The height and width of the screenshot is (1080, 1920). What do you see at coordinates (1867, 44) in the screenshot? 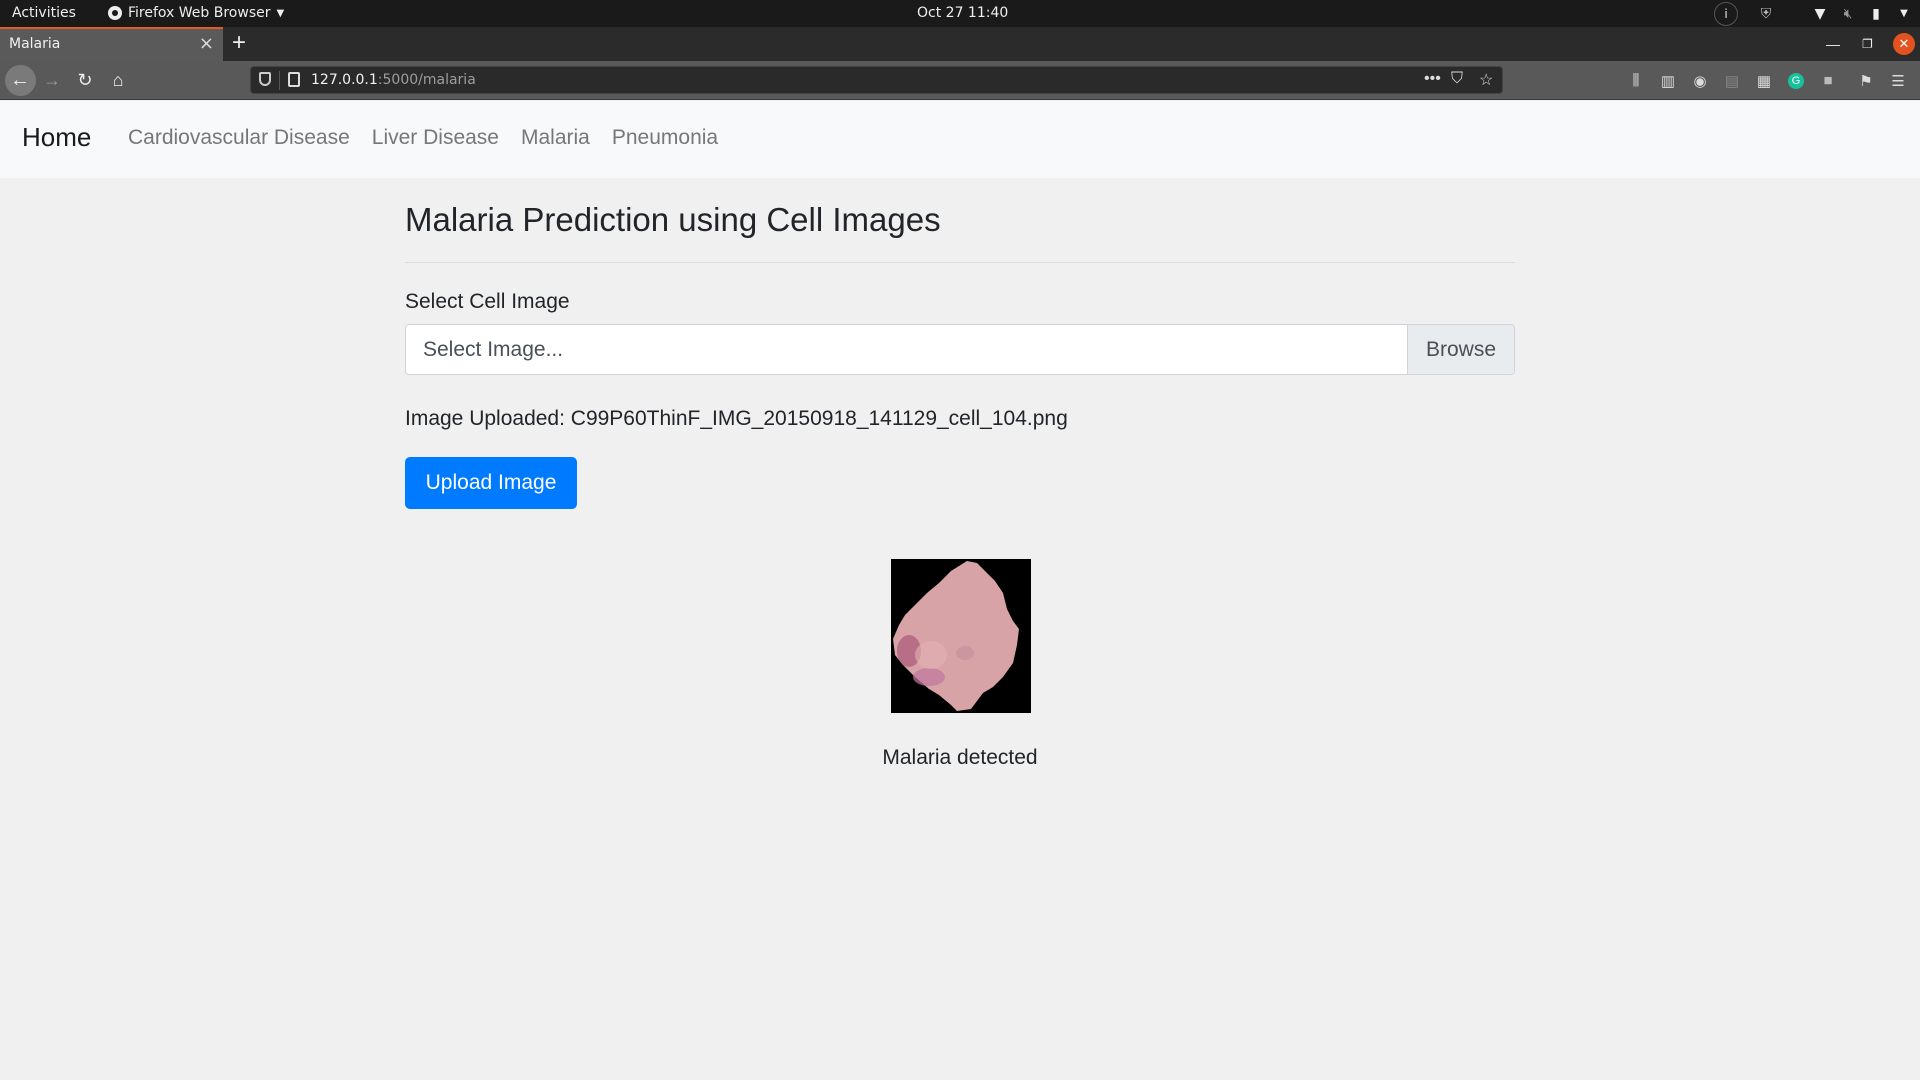
I see `restore-window-button: ❐` at bounding box center [1867, 44].